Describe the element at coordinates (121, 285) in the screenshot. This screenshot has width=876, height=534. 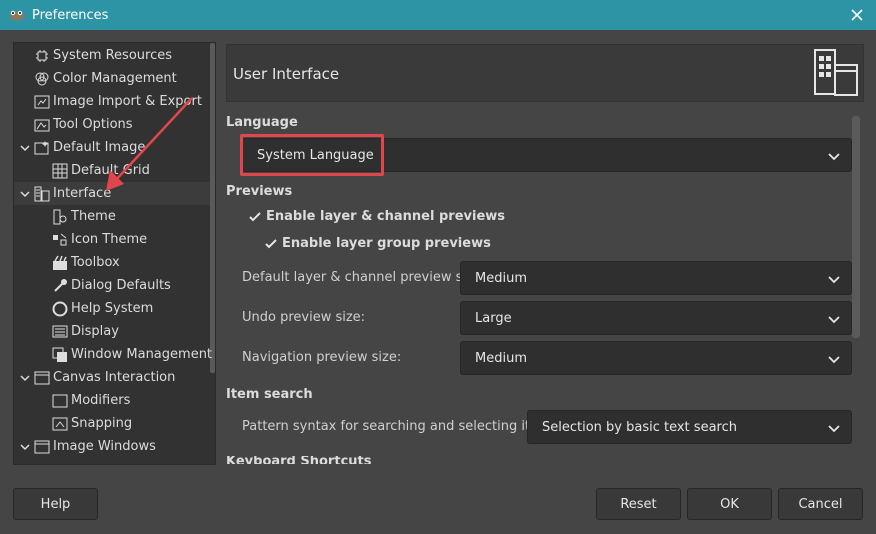
I see `tree-item-label: Dialog Defaults` at that location.